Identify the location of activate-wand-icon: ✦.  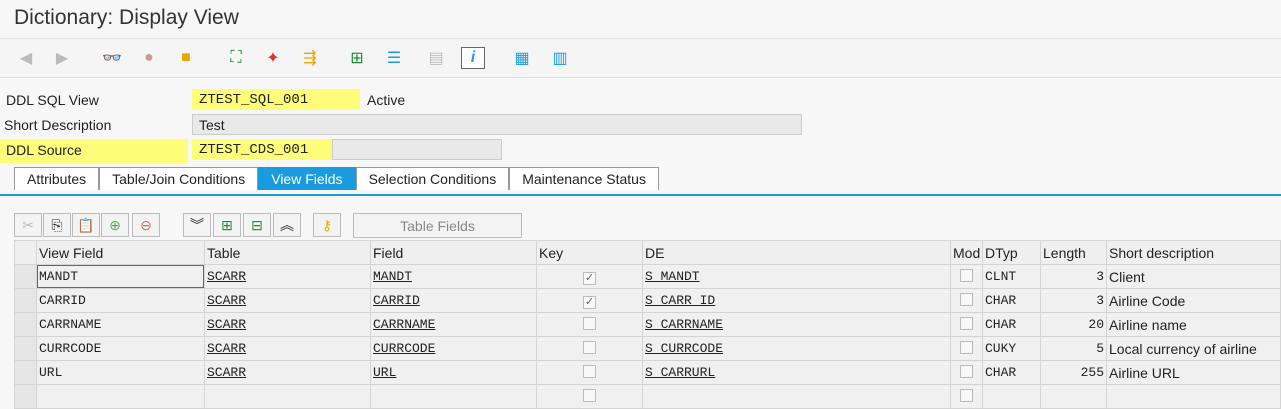
(273, 58).